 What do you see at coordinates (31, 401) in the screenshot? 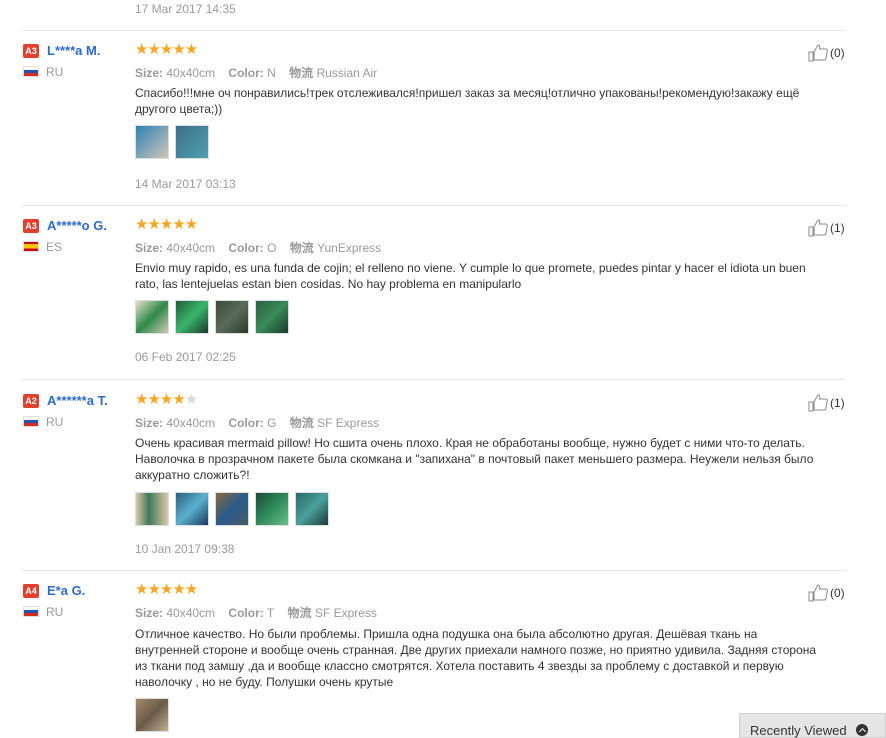
I see `buyer-level-badge: A2` at bounding box center [31, 401].